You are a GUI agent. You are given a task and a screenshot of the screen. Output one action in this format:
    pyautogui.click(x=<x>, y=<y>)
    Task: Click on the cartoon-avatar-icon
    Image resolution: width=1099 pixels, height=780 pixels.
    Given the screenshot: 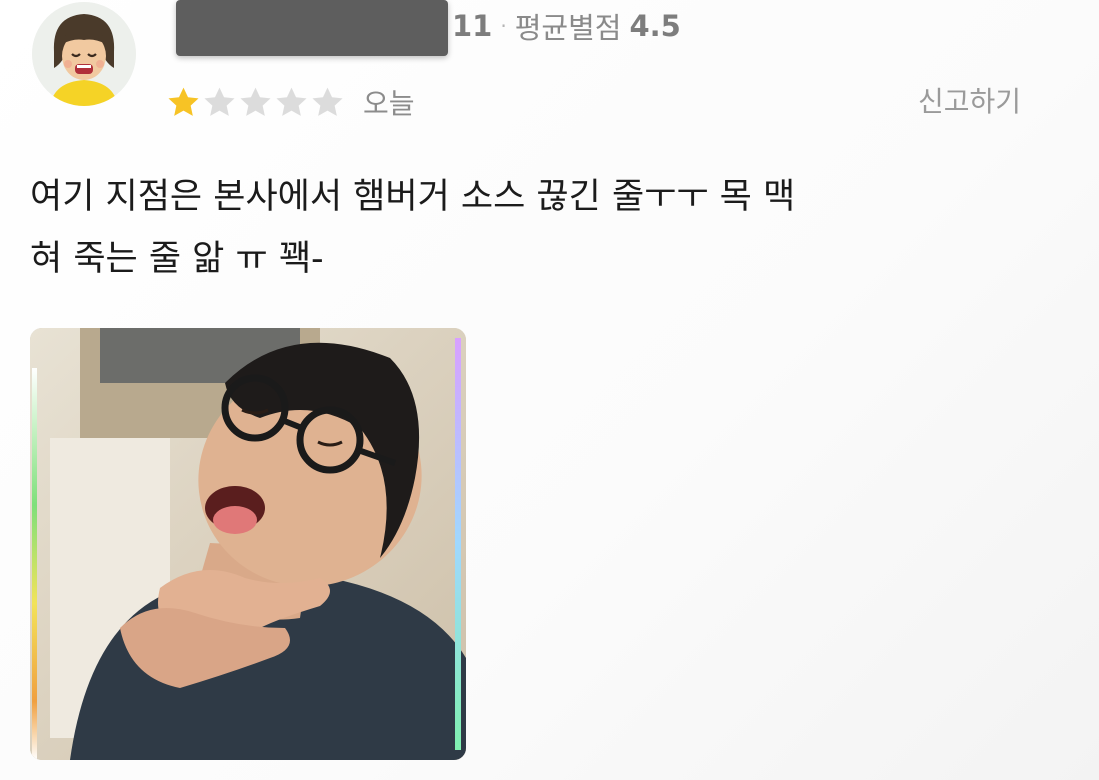 What is the action you would take?
    pyautogui.click(x=84, y=54)
    